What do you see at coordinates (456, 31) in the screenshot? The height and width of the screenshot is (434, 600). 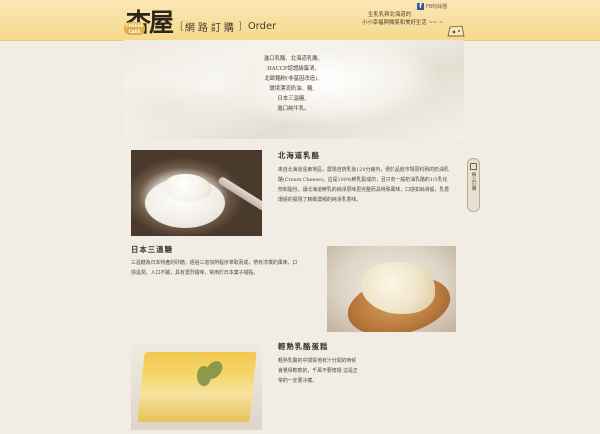 I see `cheese-icon` at bounding box center [456, 31].